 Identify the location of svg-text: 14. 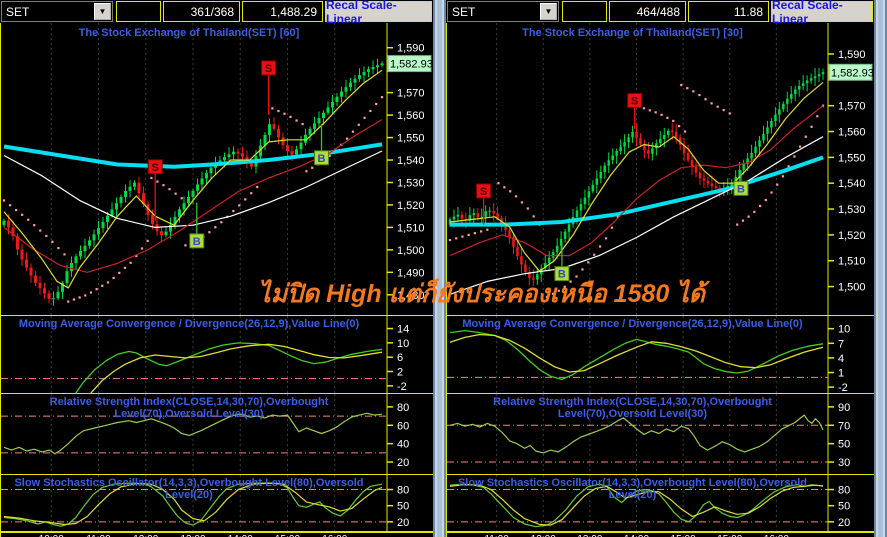
(403, 330).